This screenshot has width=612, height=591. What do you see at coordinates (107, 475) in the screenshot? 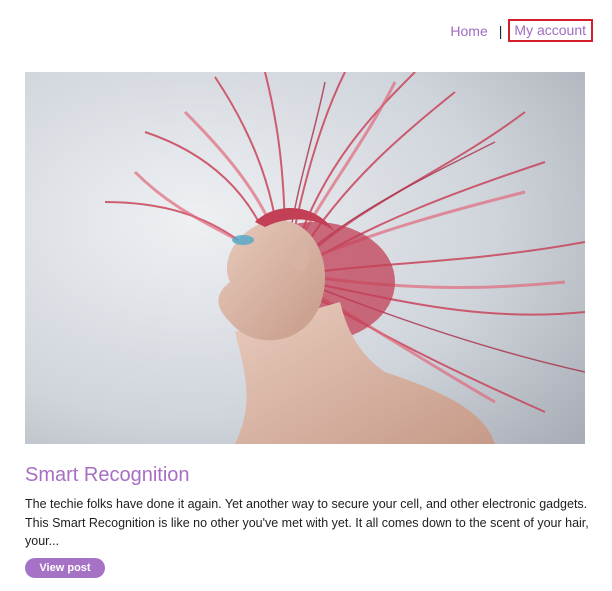
I see `post-title: Smart Recognition` at bounding box center [107, 475].